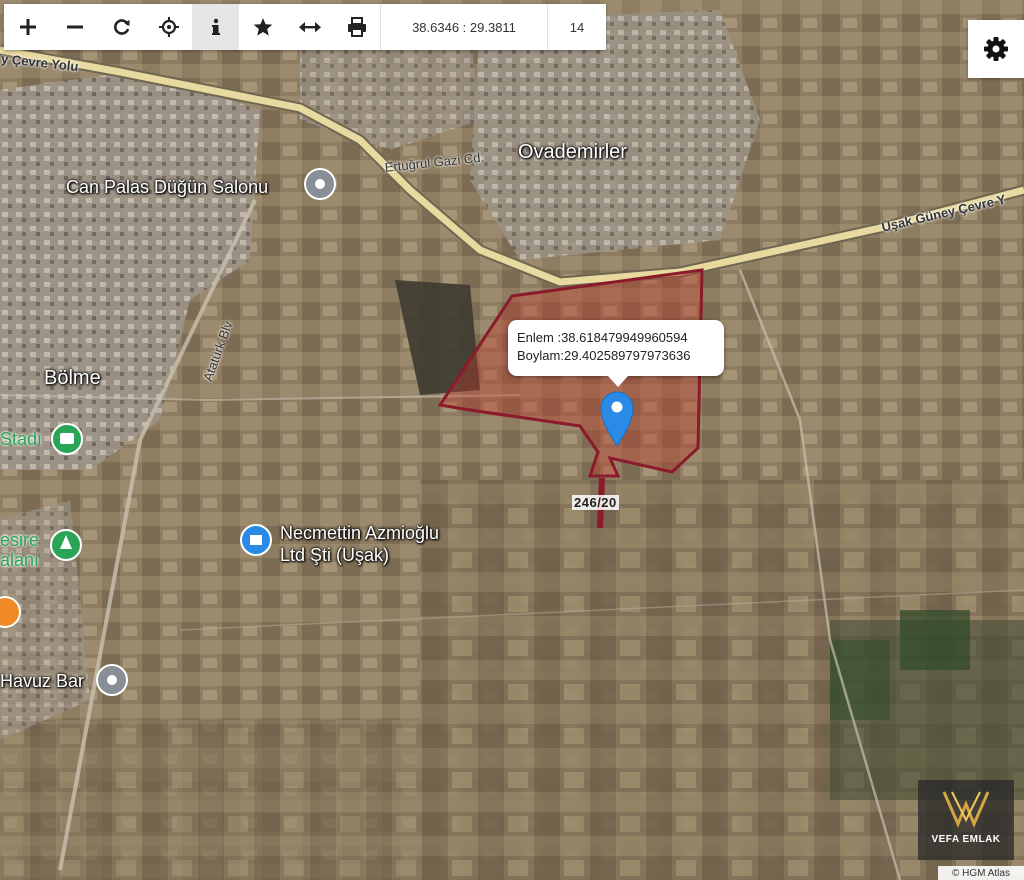  Describe the element at coordinates (335, 555) in the screenshot. I see `label-necmettin-2: Ltd Şti (Uşak)` at that location.